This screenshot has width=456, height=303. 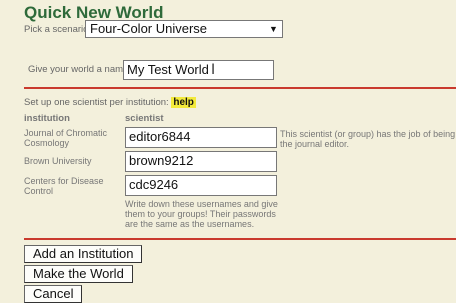 What do you see at coordinates (53, 294) in the screenshot?
I see `cancel-button: Cancel` at bounding box center [53, 294].